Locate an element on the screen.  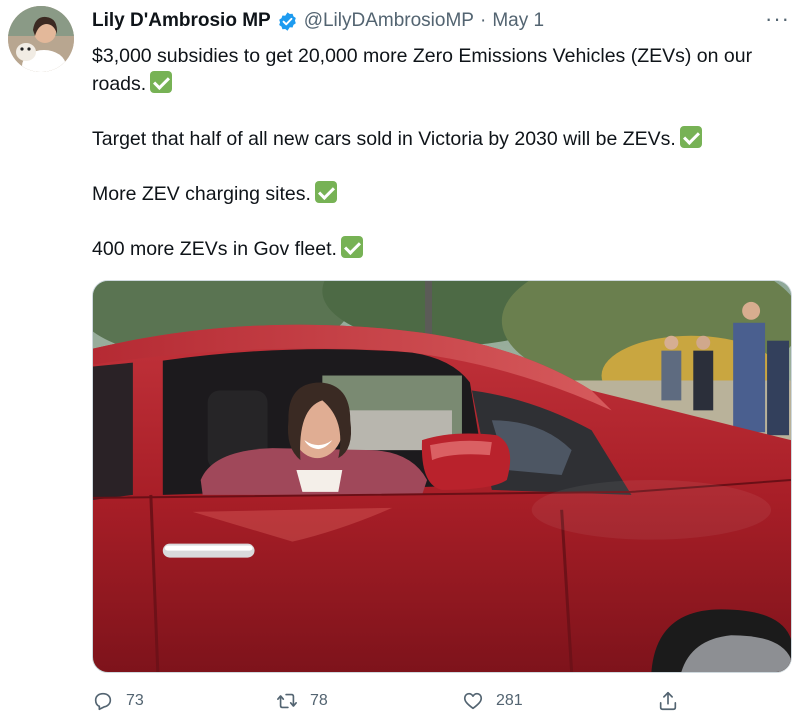
avatar is located at coordinates (41, 39).